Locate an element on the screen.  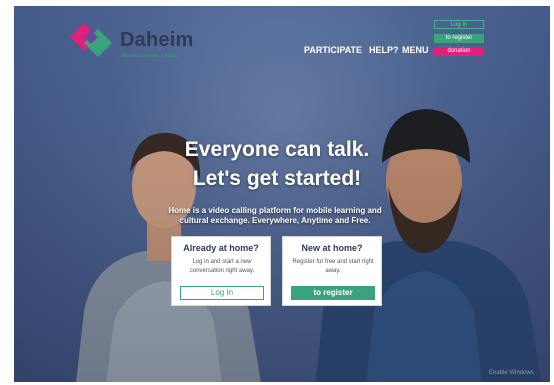
nav-help: HELP? is located at coordinates (384, 50).